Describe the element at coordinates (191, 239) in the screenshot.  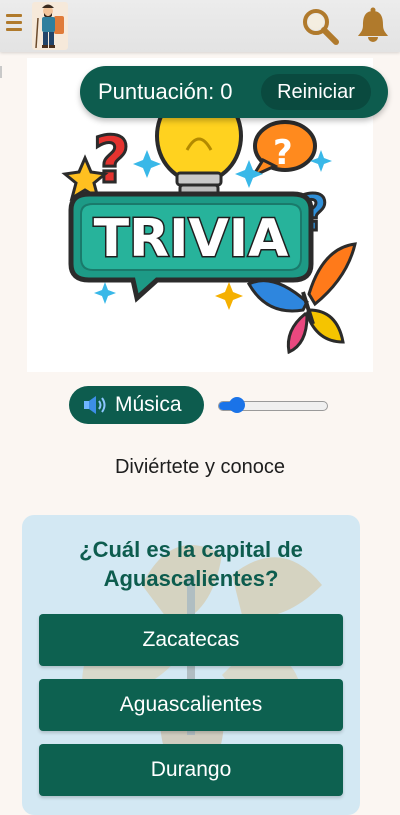
I see `banner-title: TRIVIA` at that location.